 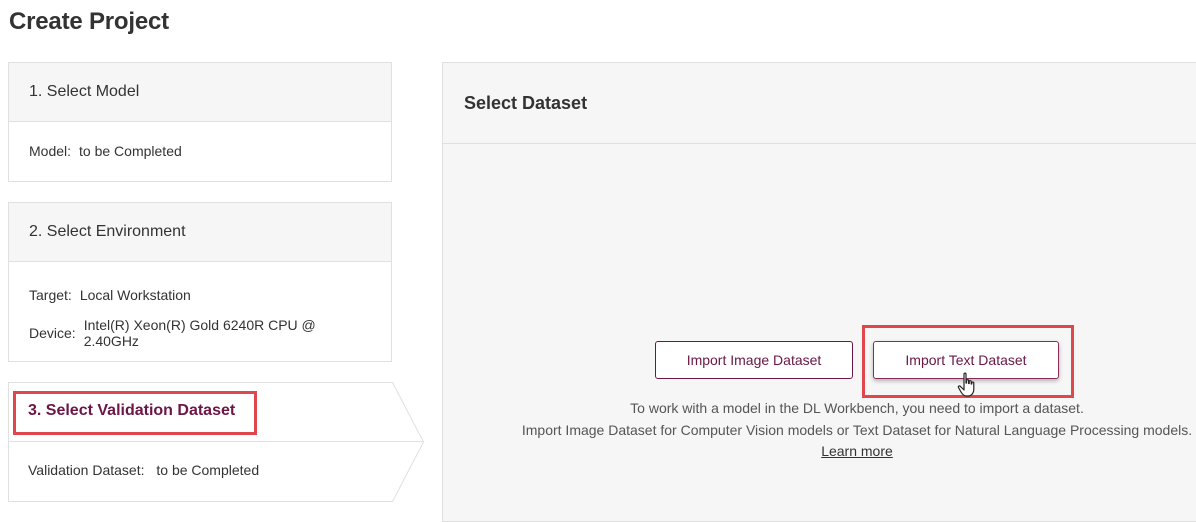 What do you see at coordinates (86, 470) in the screenshot?
I see `validation-dataset-label: Validation Dataset:` at bounding box center [86, 470].